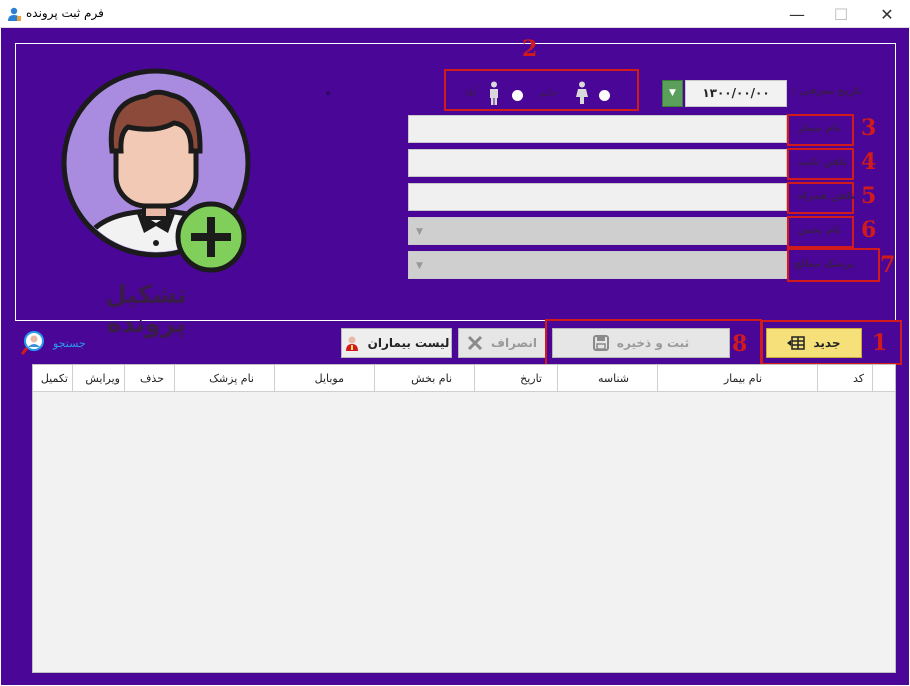 Image resolution: width=910 pixels, height=686 pixels. I want to click on annotation-number-4: 4, so click(869, 162).